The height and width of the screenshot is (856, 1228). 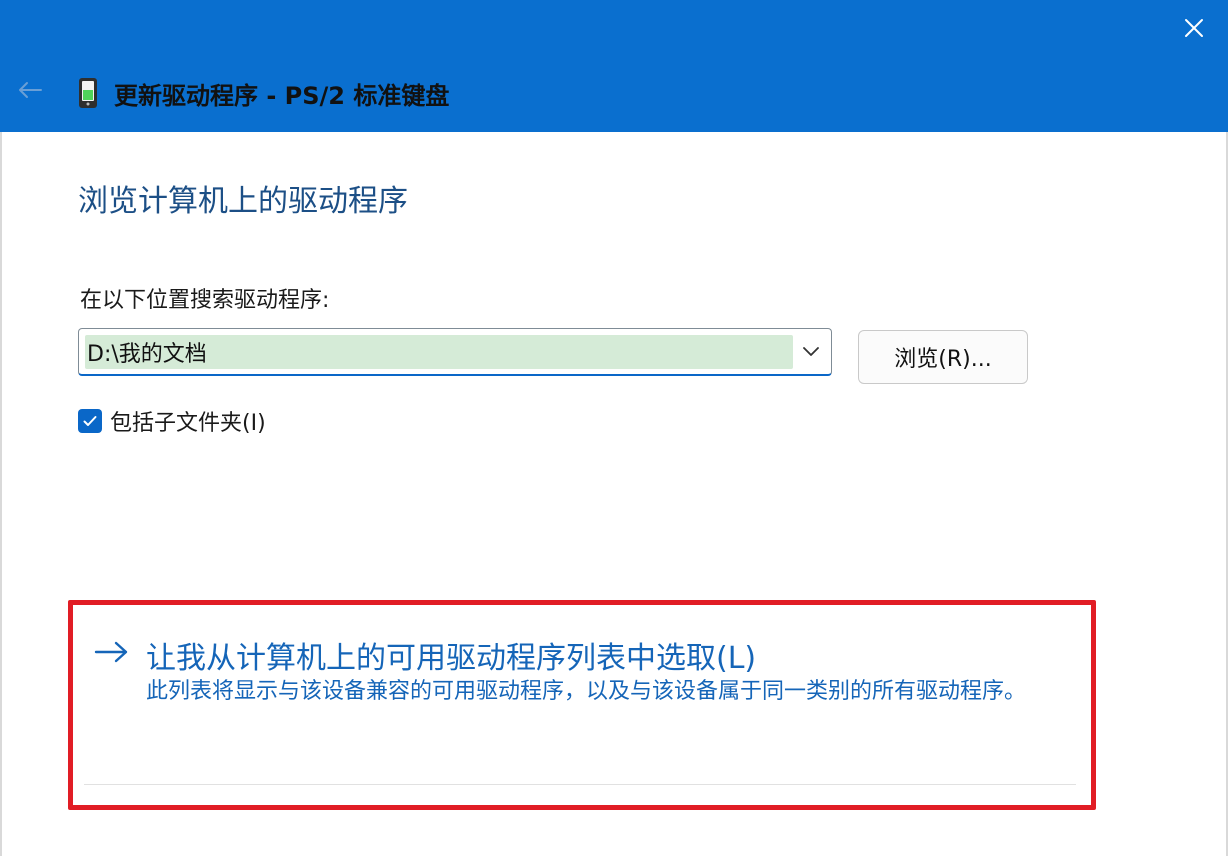 What do you see at coordinates (188, 423) in the screenshot?
I see `include-subfolders-label: 包括子文件夹(I)` at bounding box center [188, 423].